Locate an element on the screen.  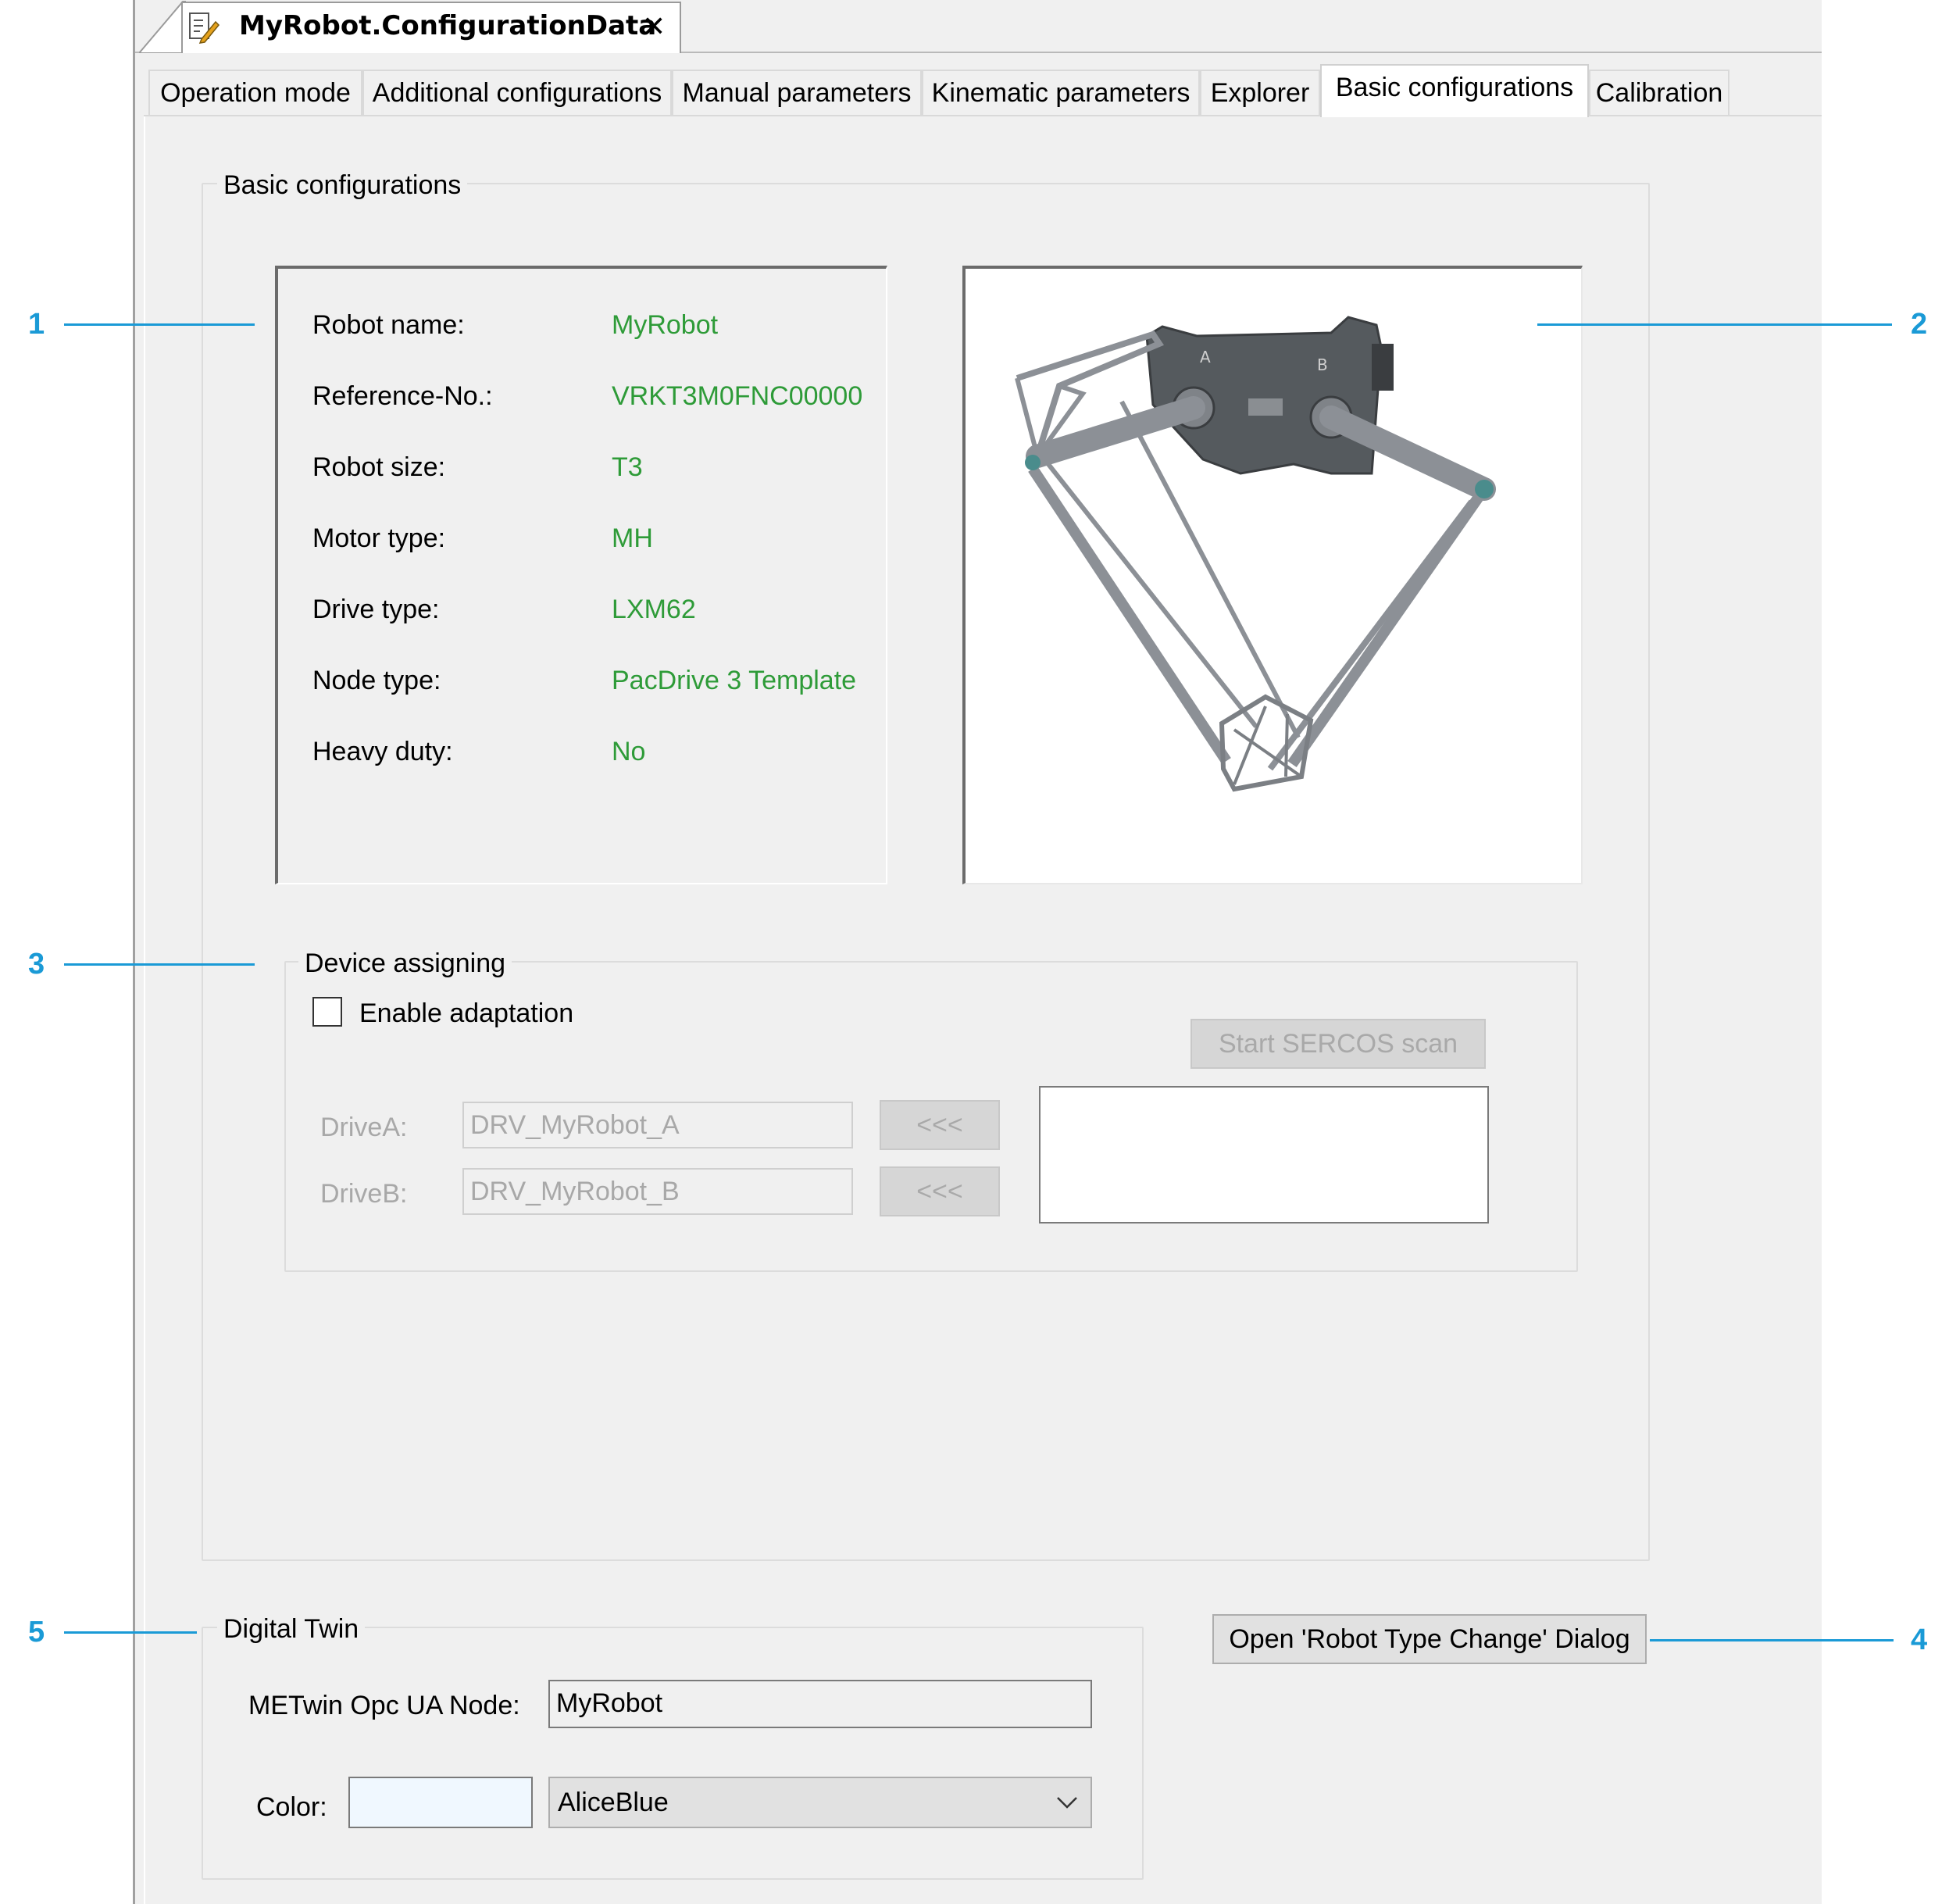
callout-3-line is located at coordinates (159, 964).